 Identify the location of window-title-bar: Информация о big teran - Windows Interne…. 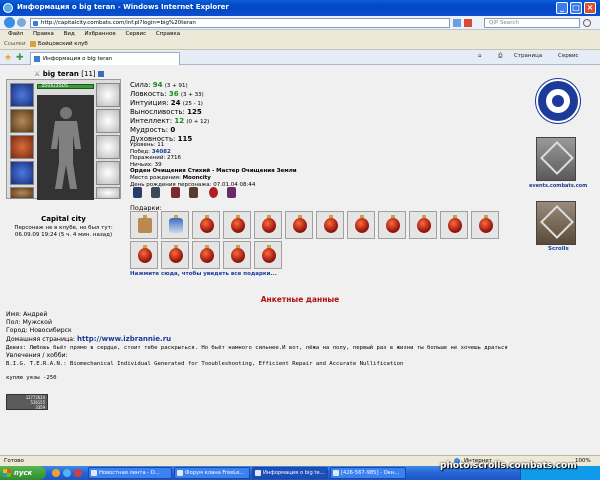
(300, 8).